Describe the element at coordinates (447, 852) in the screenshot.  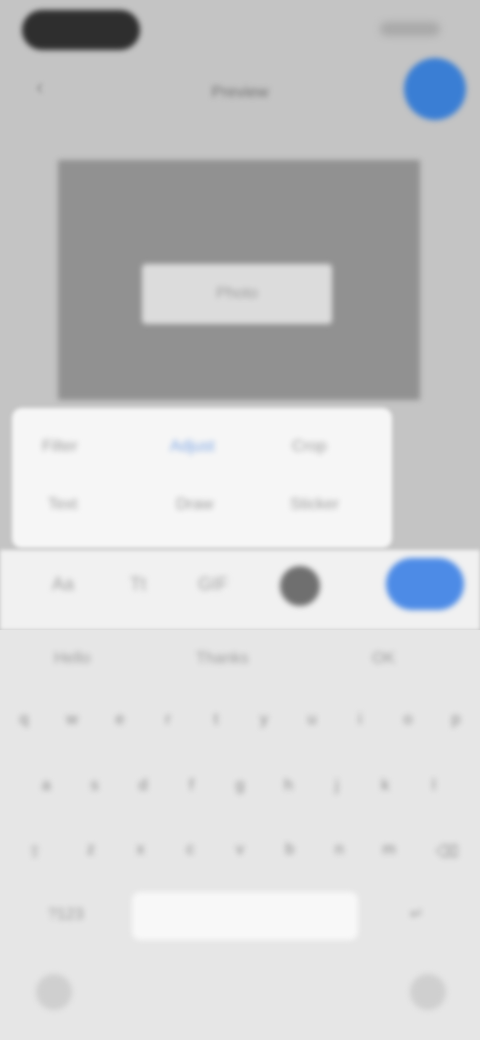
I see `backspace-key: ⌫` at that location.